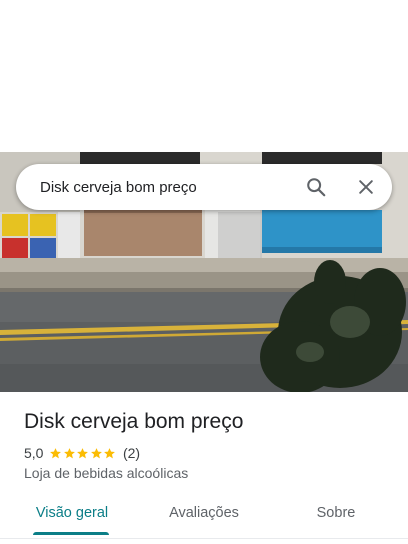 This screenshot has width=408, height=544. I want to click on close-icon, so click(366, 187).